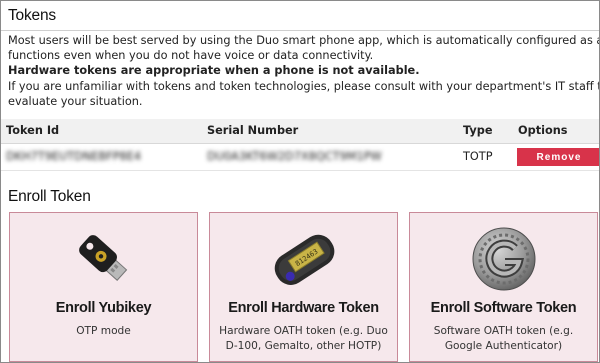  I want to click on remove-button: Remove, so click(558, 157).